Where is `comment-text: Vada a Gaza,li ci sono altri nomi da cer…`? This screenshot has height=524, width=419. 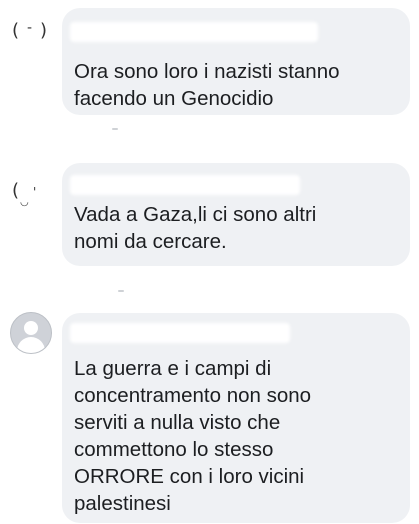
comment-text: Vada a Gaza,li ci sono altri nomi da cer… is located at coordinates (195, 228).